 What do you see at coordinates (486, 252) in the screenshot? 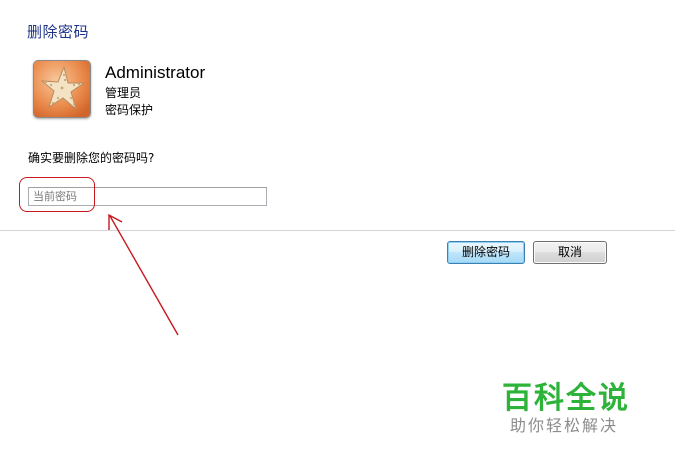
I see `delete-password-button: 删除密码` at bounding box center [486, 252].